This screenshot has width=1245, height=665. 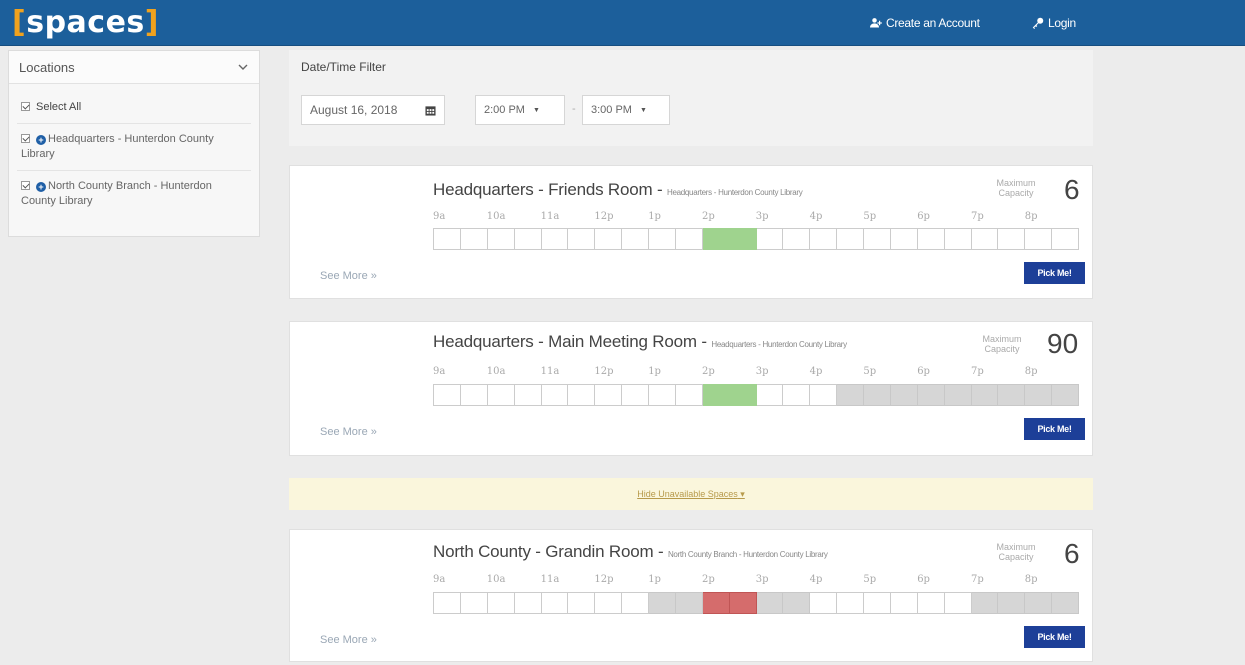 I want to click on chevron-down-icon, so click(x=243, y=67).